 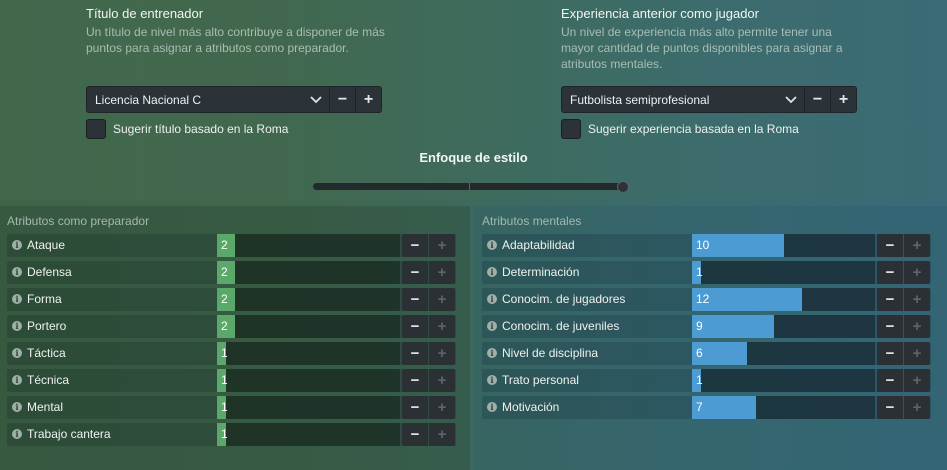 I want to click on attribute-row: i Táctica 1 − +, so click(x=231, y=353).